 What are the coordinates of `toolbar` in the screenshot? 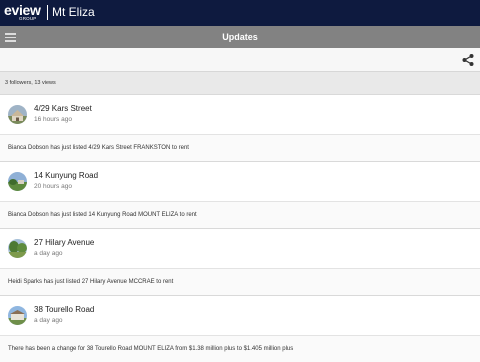 It's located at (240, 60).